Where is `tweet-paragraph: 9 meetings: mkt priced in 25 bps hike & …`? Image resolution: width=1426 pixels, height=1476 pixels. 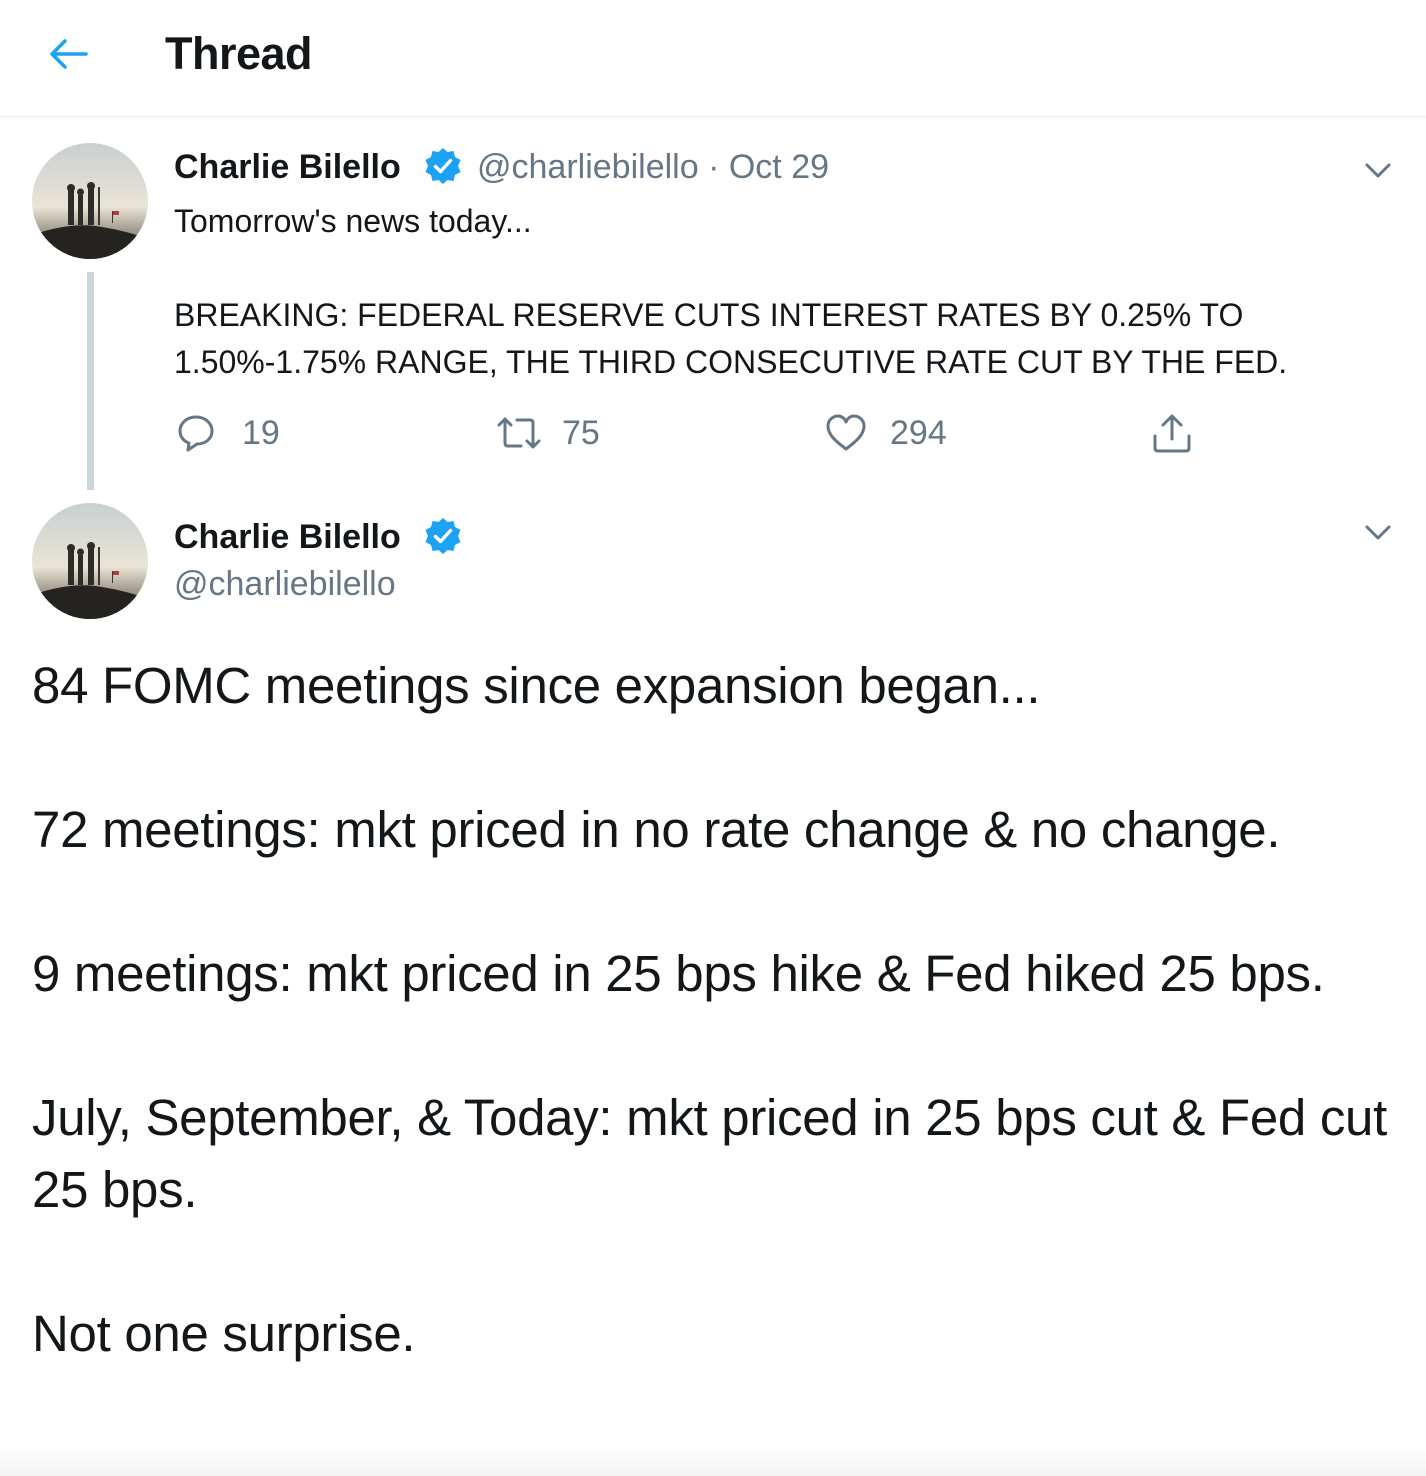 tweet-paragraph: 9 meetings: mkt priced in 25 bps hike & … is located at coordinates (678, 973).